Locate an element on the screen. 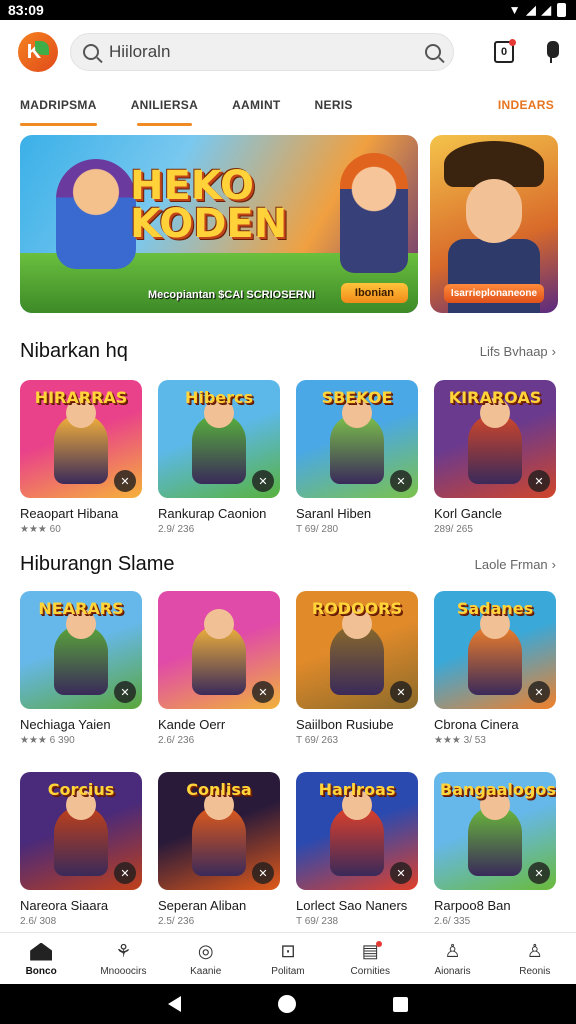  category-tabs: MADRIPSMA ANILIERSA AAMINT NERIS INDEARS is located at coordinates (288, 105).